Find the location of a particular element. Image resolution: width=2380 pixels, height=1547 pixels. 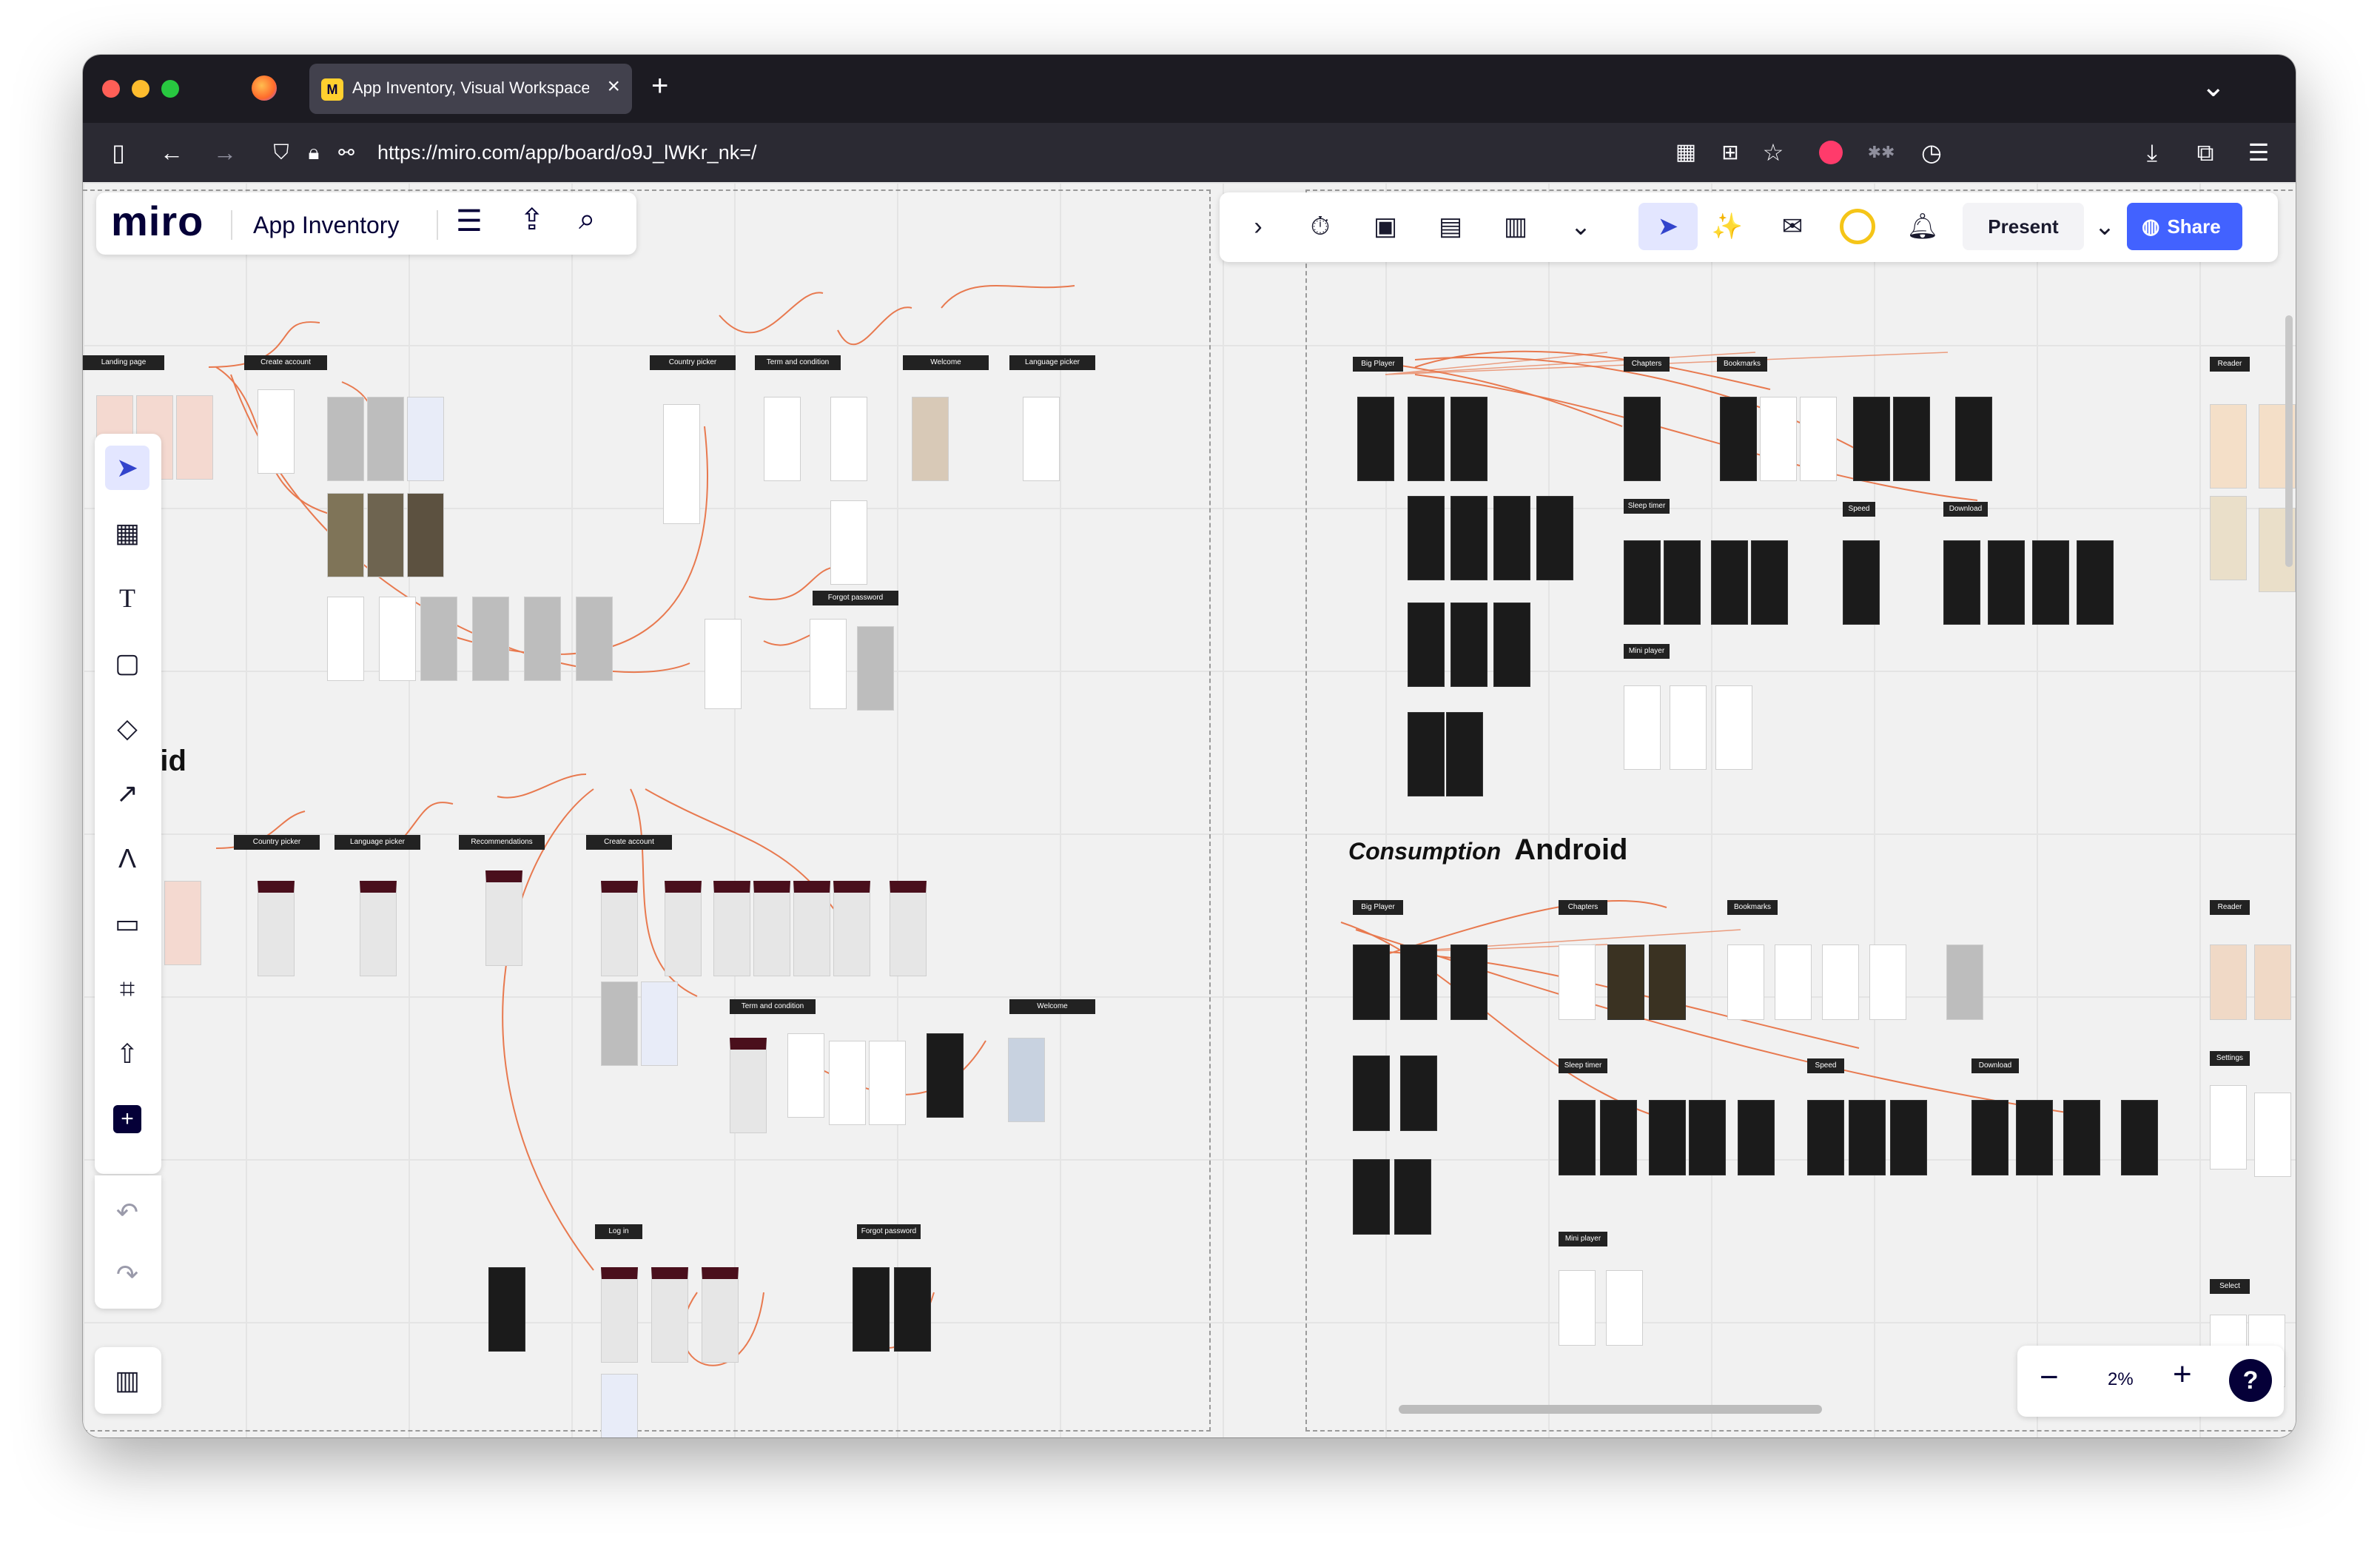

zoom-in-button: + is located at coordinates (2183, 1374).